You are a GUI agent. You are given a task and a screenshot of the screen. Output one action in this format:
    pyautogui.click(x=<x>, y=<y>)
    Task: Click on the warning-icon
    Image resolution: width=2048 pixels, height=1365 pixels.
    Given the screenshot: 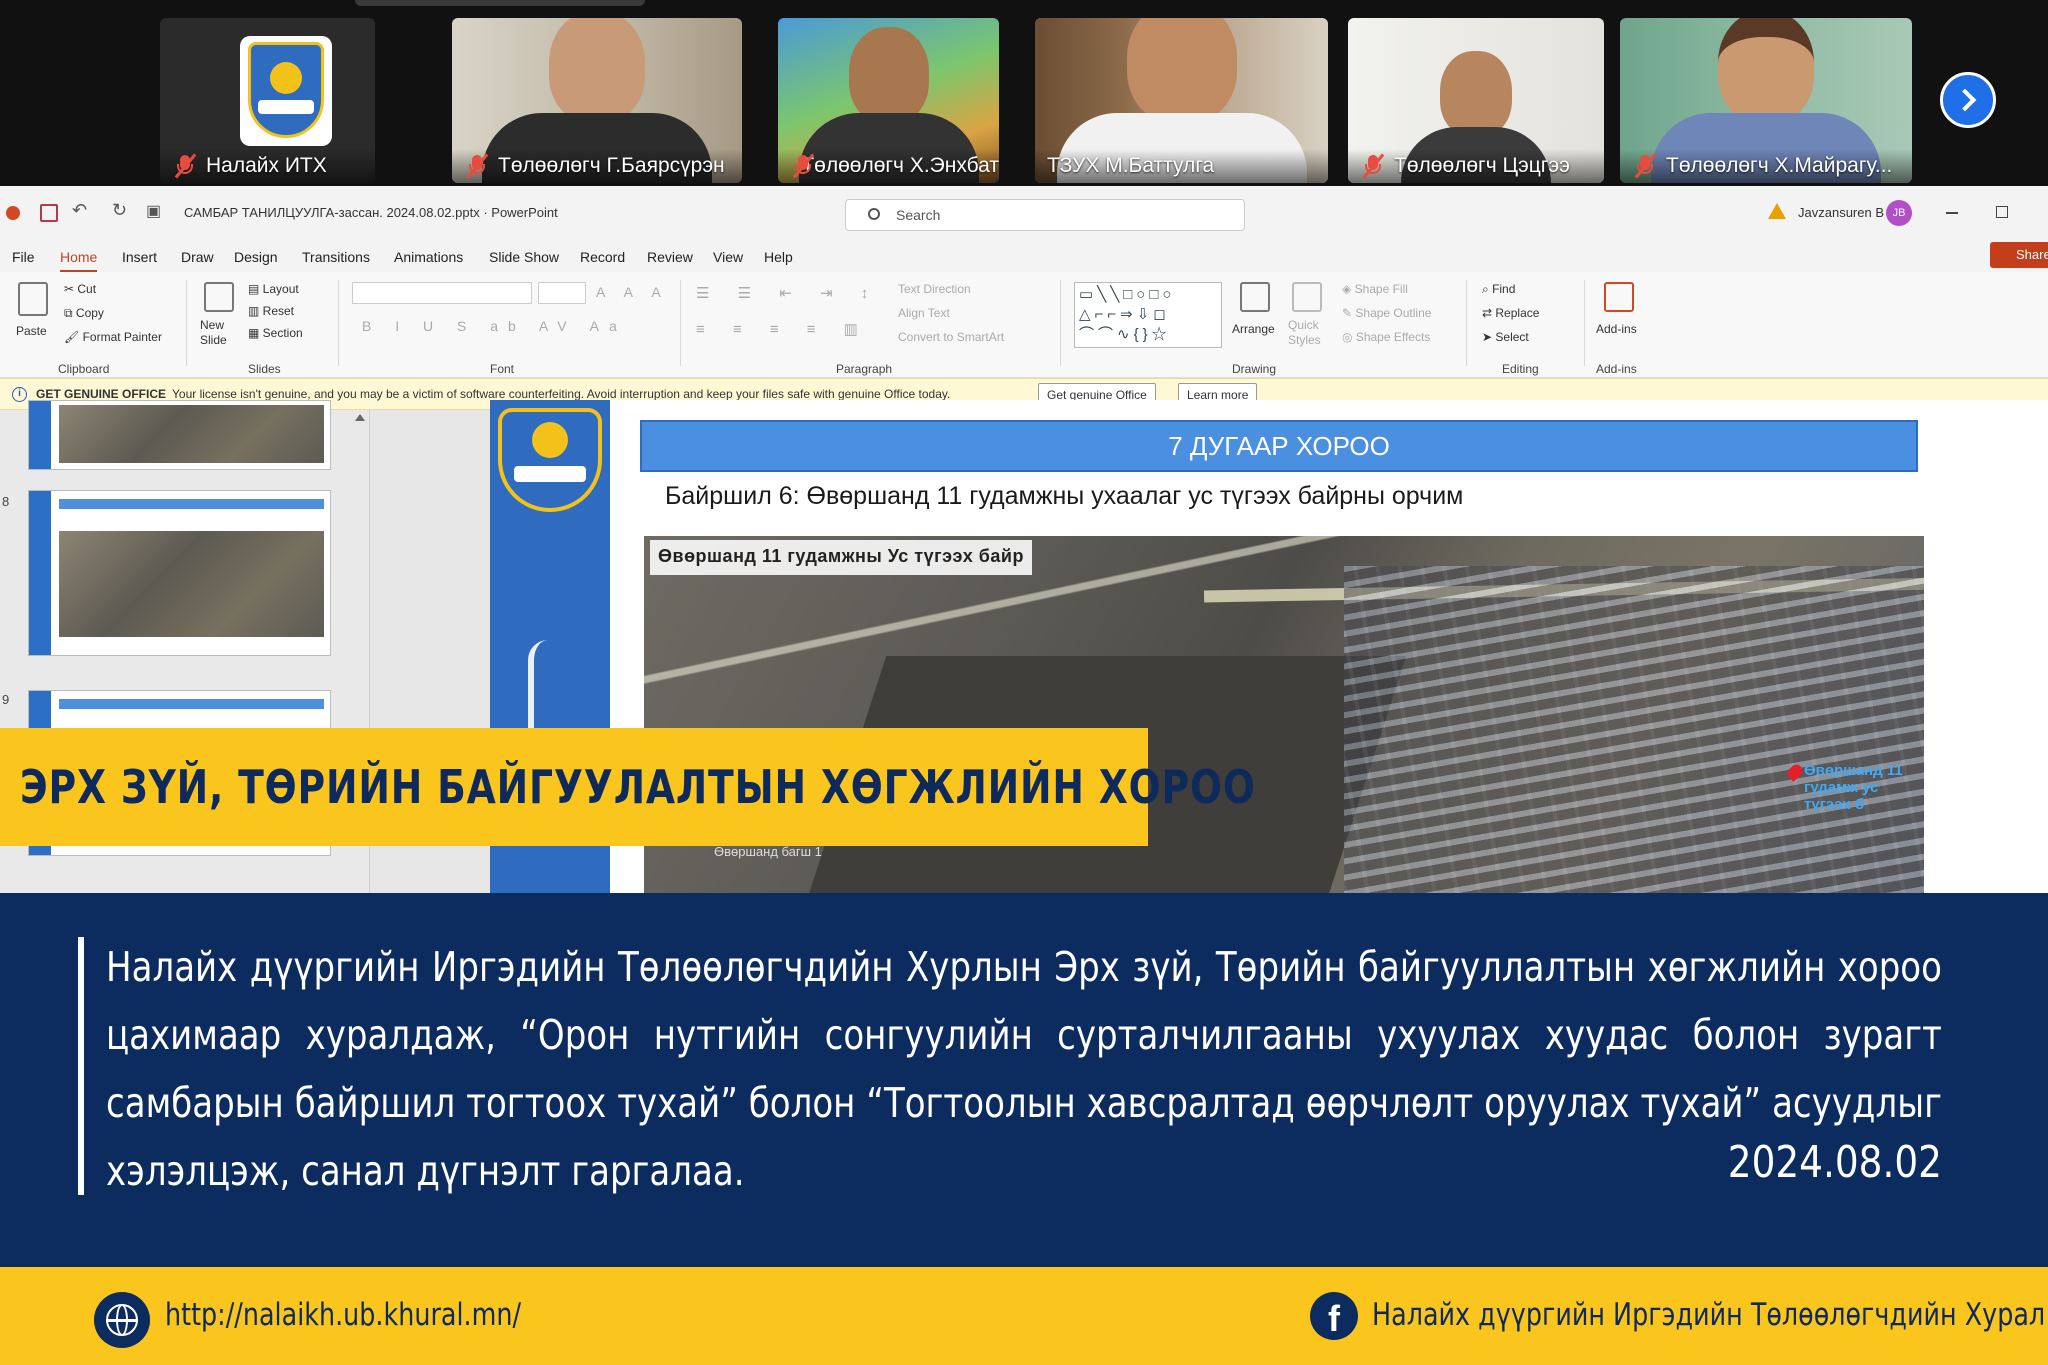 What is the action you would take?
    pyautogui.click(x=1777, y=211)
    